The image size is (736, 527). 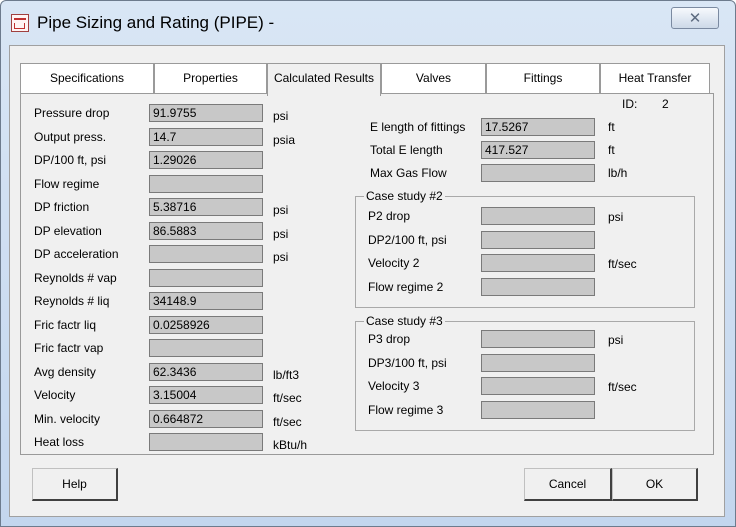 I want to click on close-button: ✕, so click(x=695, y=18).